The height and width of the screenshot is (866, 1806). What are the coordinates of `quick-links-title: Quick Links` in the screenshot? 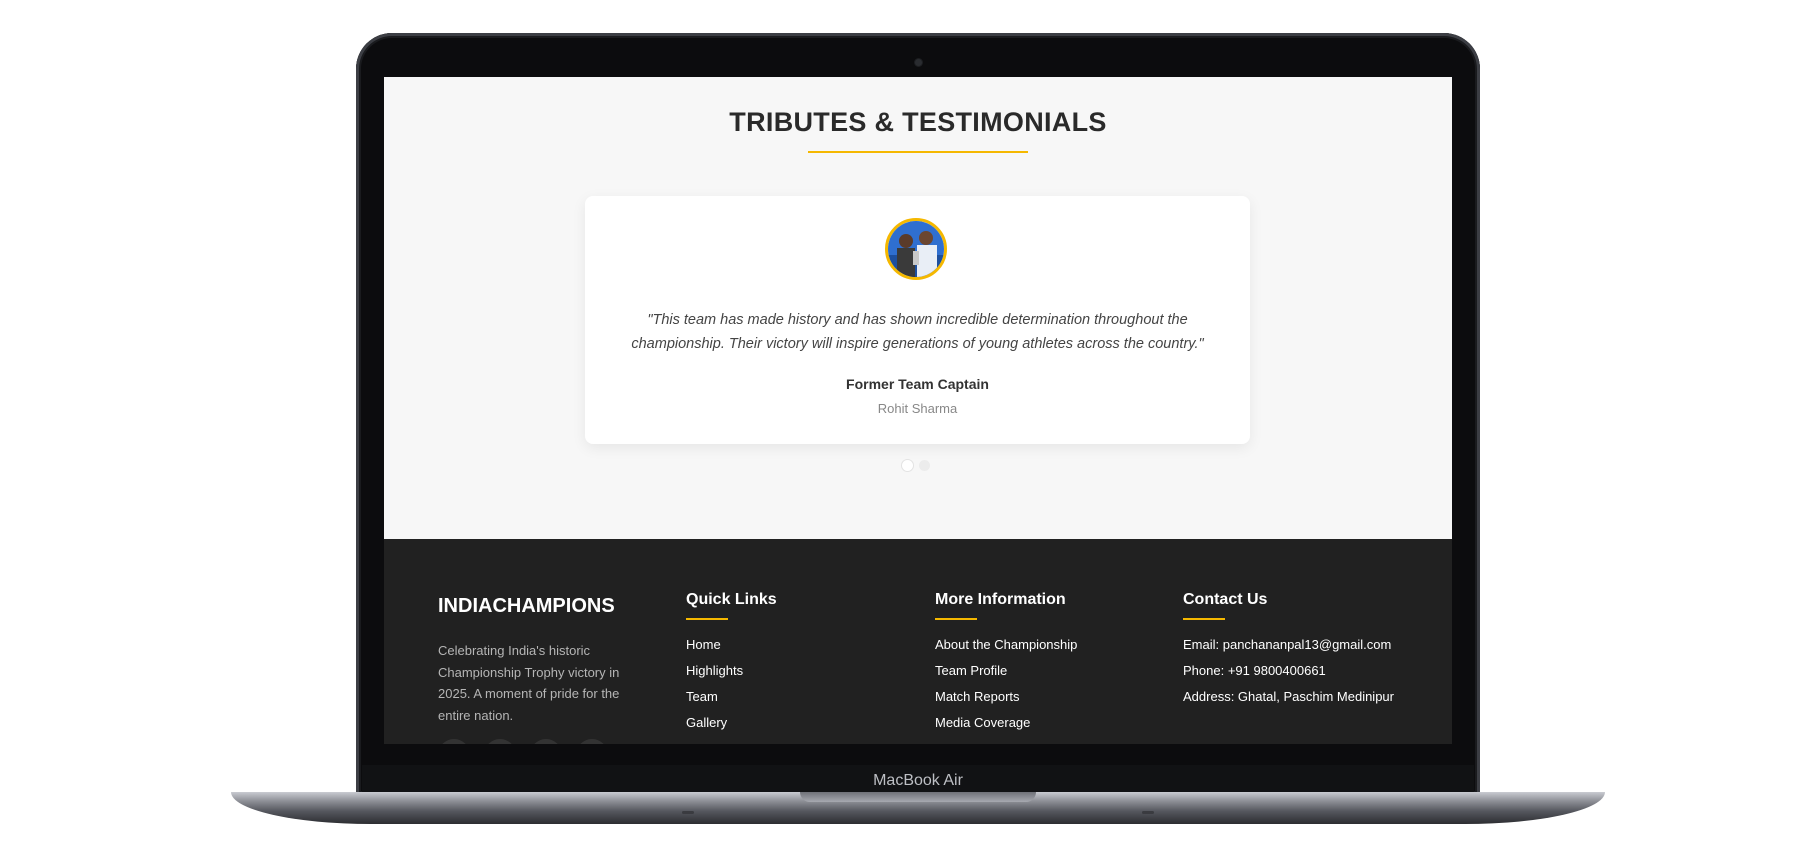 It's located at (731, 599).